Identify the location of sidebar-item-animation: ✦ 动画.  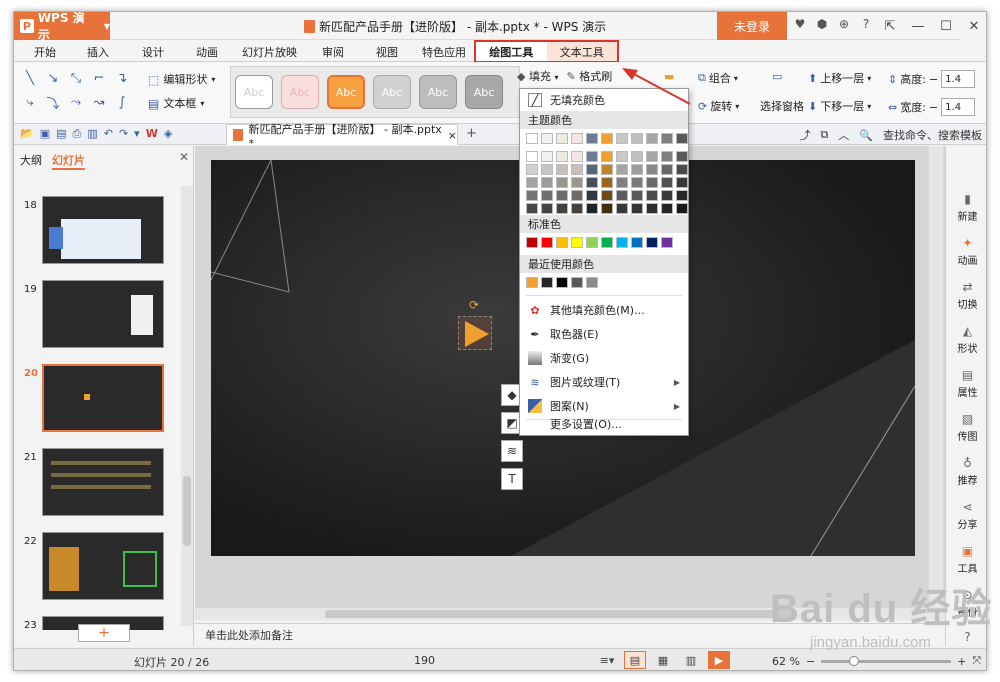
(966, 251).